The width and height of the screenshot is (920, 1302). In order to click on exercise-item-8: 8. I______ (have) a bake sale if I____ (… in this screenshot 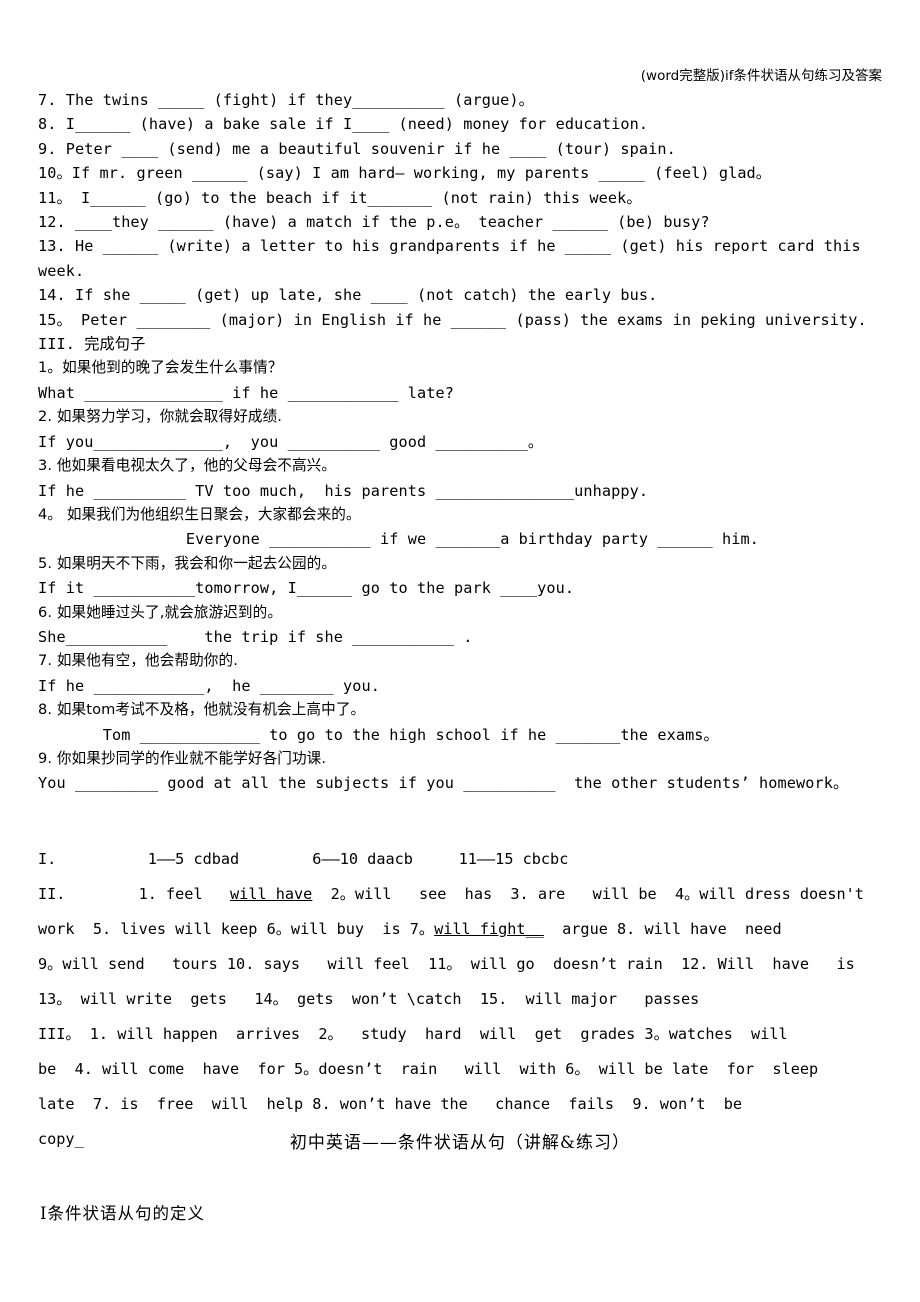, I will do `click(343, 124)`.